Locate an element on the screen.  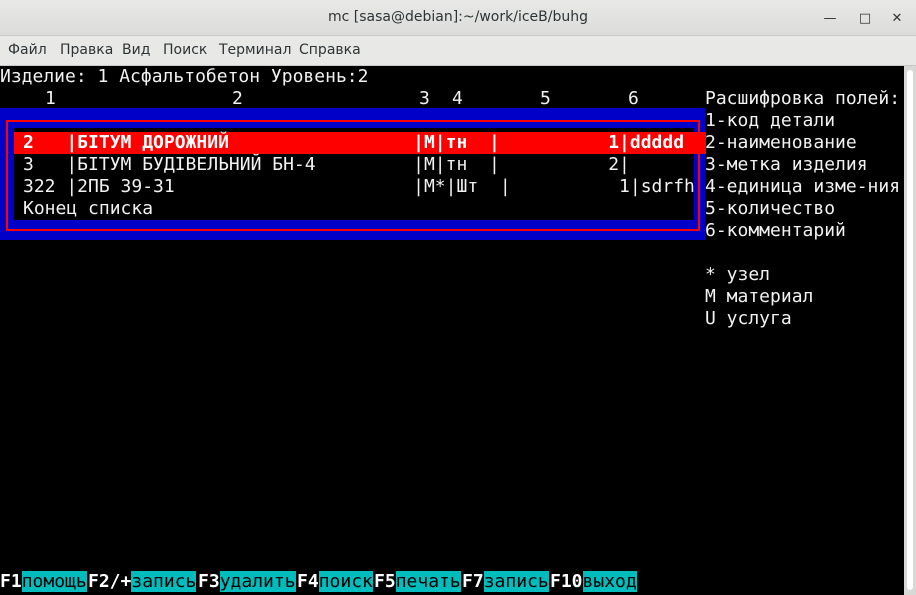
fkey-f7: F7запись is located at coordinates (505, 582).